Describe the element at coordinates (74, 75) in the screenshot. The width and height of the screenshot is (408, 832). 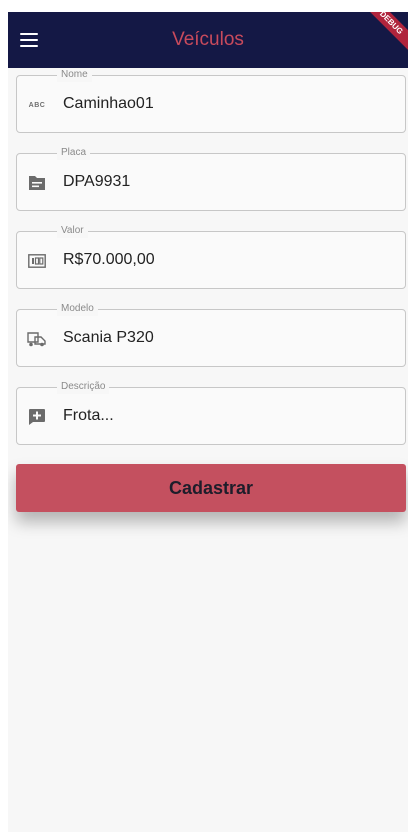
I see `nome-label: Nome` at that location.